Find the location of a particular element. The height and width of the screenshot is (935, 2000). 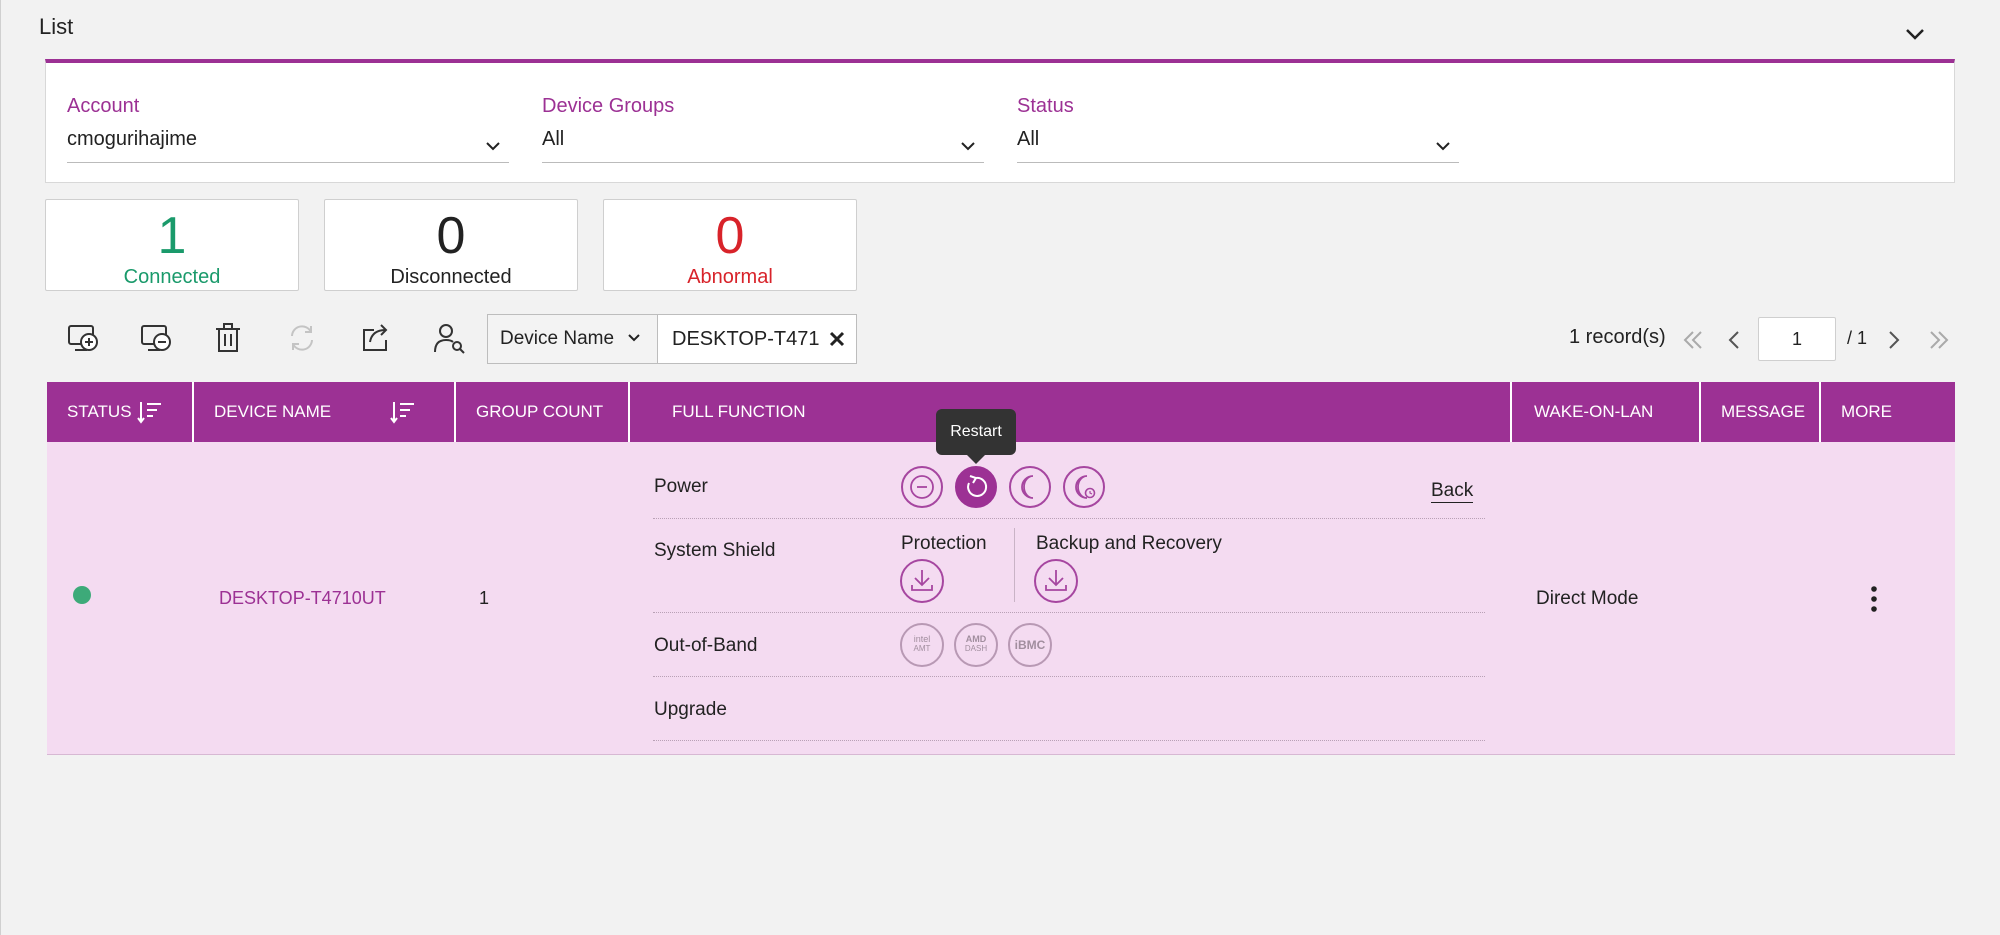

status-select: All is located at coordinates (1238, 145).